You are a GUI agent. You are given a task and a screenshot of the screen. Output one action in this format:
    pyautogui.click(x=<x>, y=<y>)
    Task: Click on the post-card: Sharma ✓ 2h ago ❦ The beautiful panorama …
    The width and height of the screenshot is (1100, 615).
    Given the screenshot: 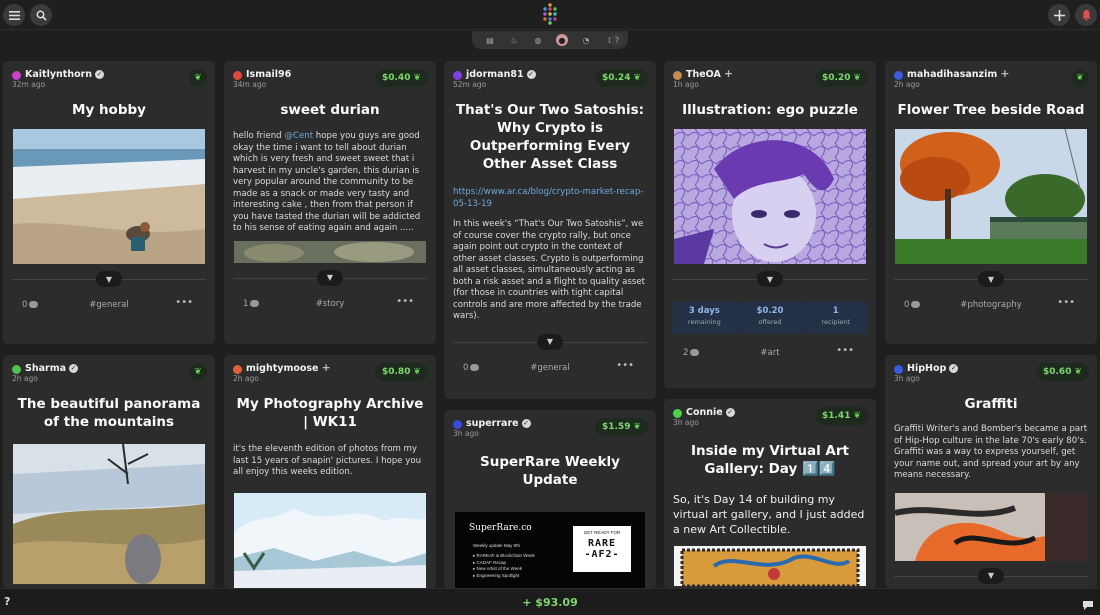 What is the action you would take?
    pyautogui.click(x=109, y=471)
    